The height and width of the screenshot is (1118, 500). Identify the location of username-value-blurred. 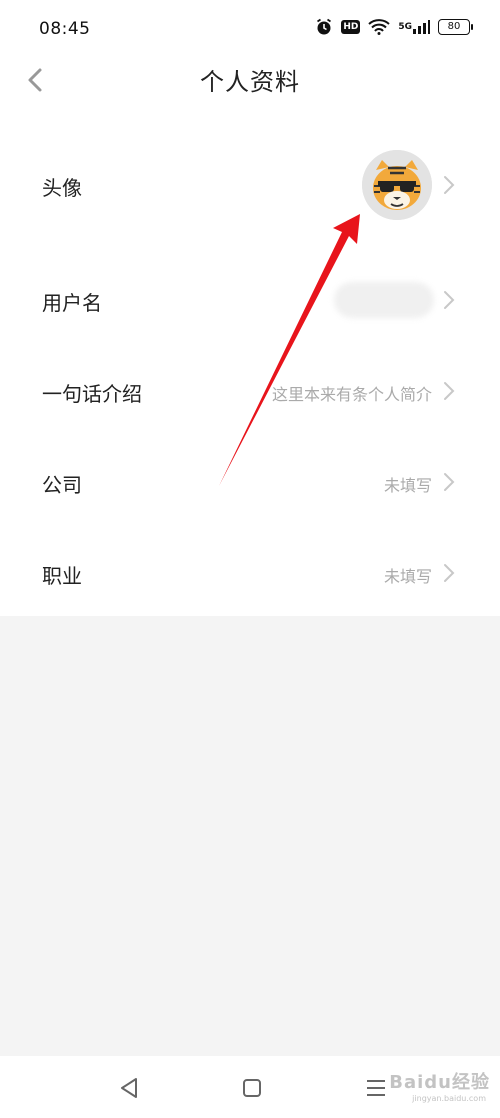
(384, 300).